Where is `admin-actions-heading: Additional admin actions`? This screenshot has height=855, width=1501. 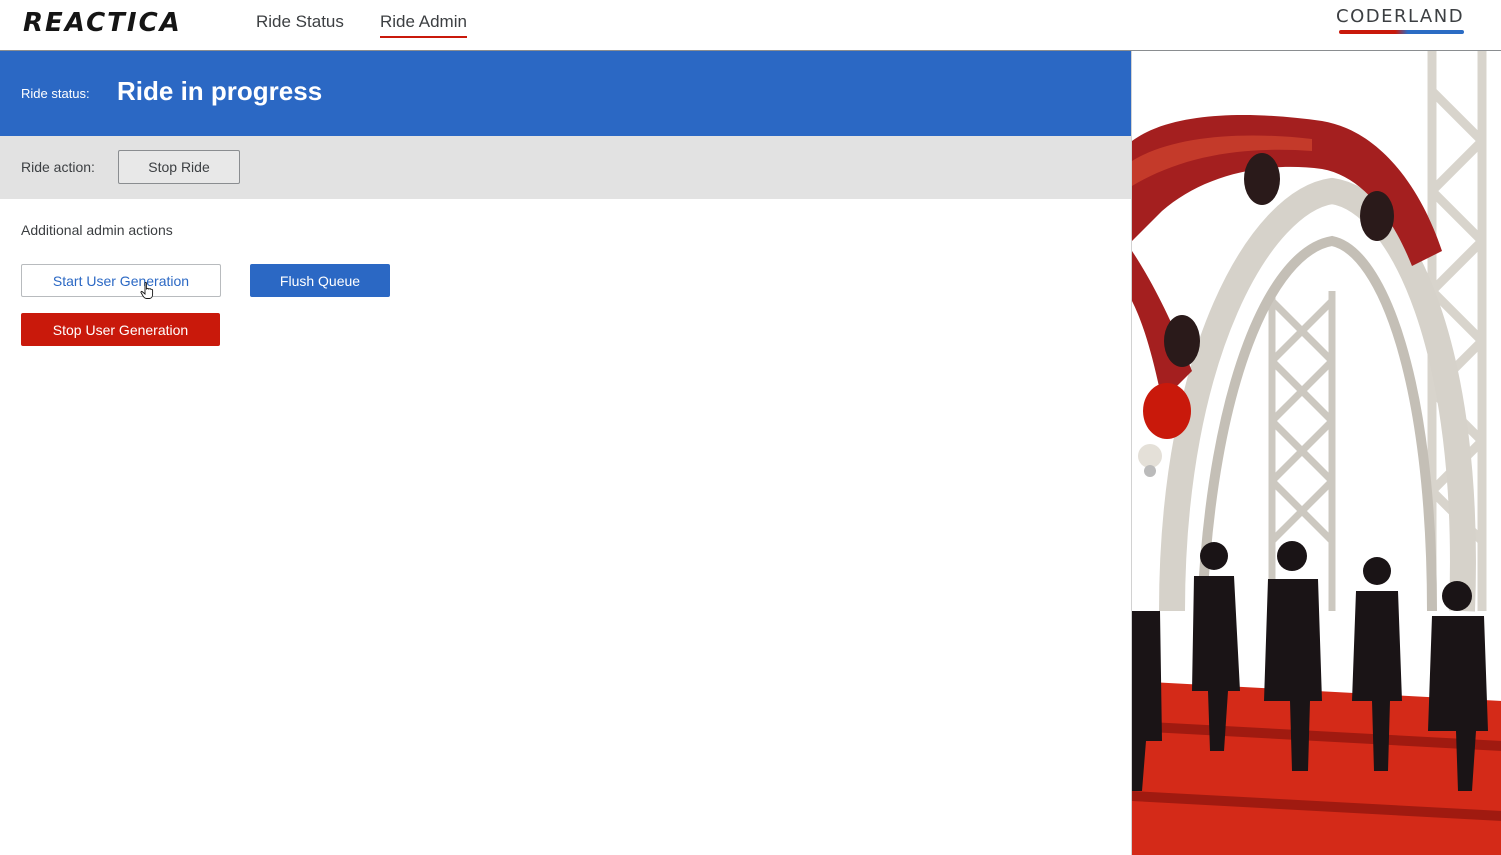 admin-actions-heading: Additional admin actions is located at coordinates (97, 230).